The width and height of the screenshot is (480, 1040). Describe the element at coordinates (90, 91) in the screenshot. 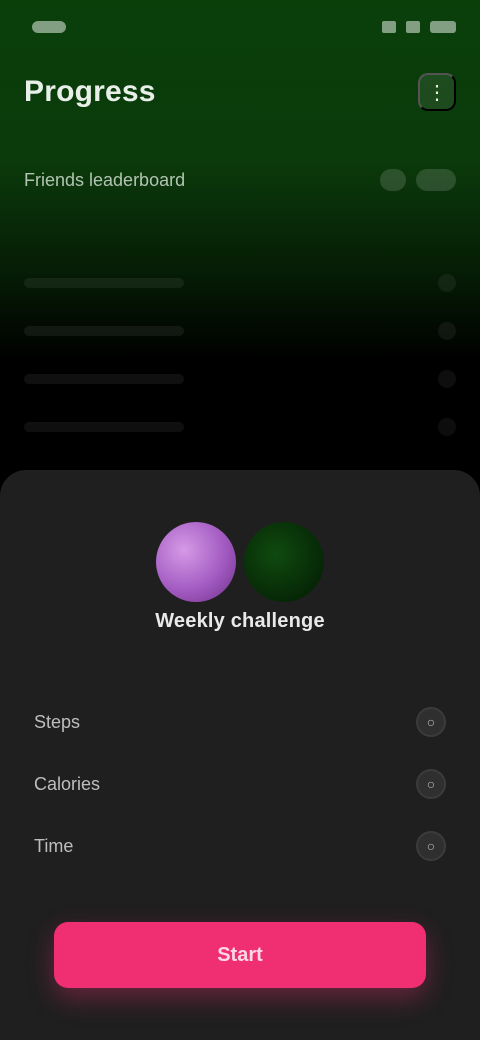

I see `page-title: Progress` at that location.